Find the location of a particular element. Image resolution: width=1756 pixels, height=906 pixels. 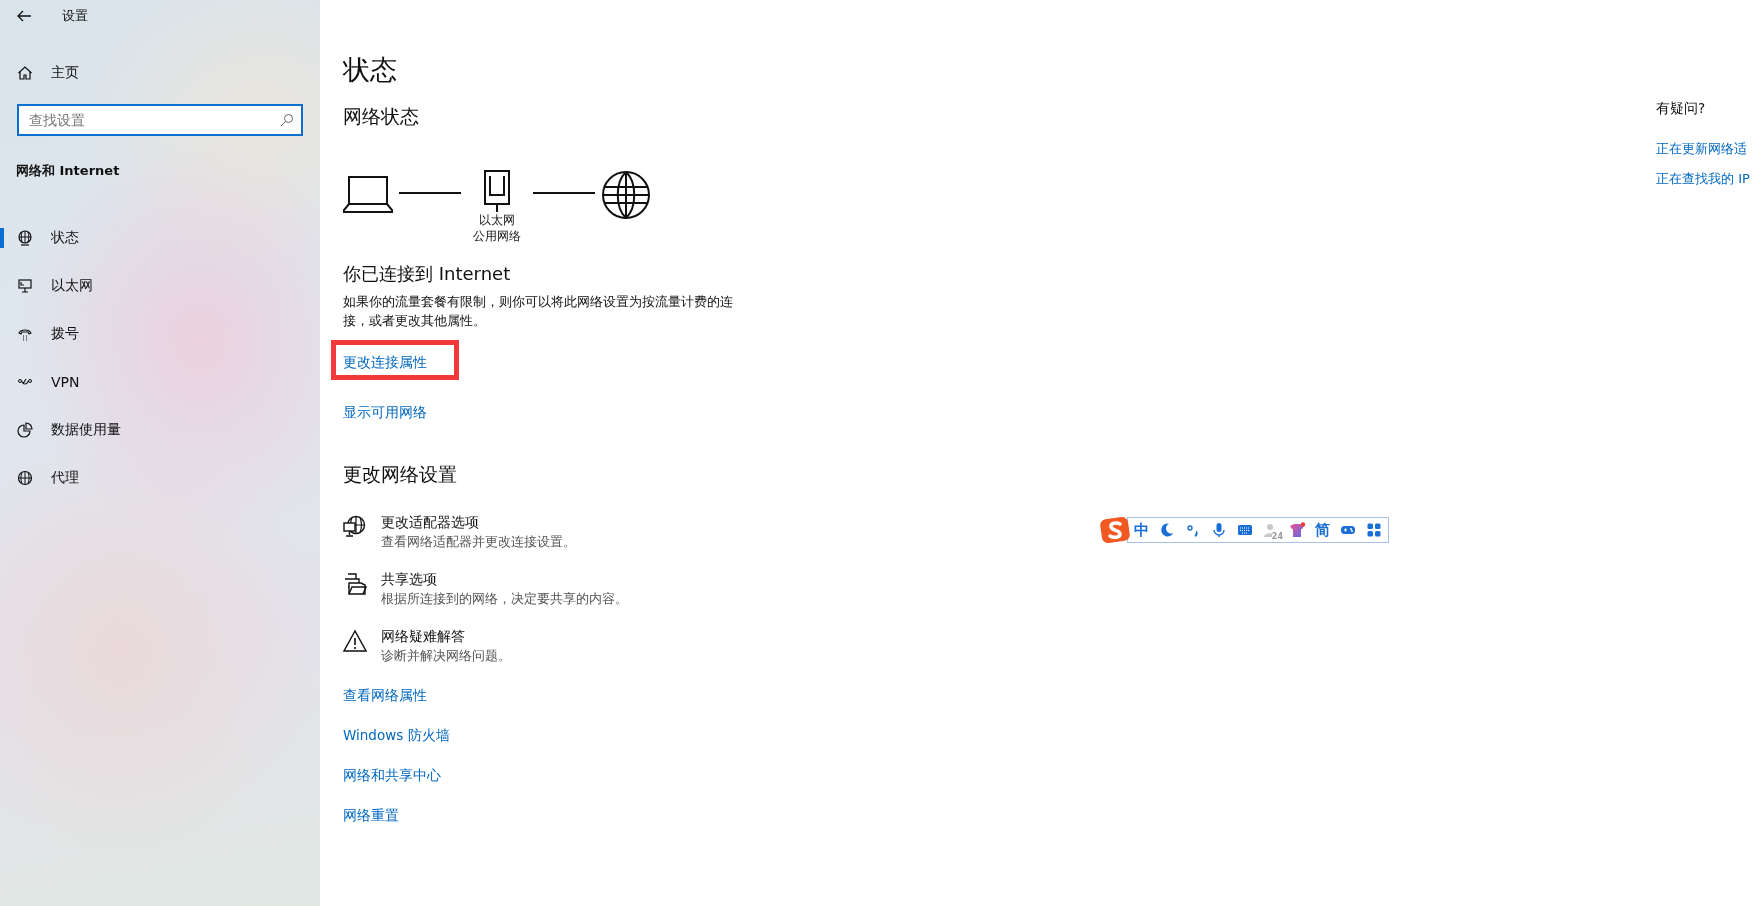

link: 更改连接属性 is located at coordinates (385, 362).